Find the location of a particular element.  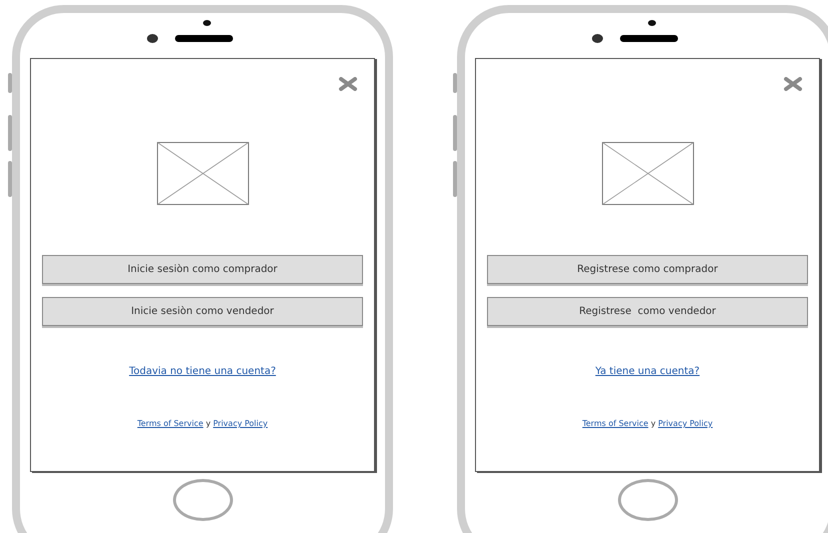

account-link: Todavia no tiene una cuenta? is located at coordinates (202, 371).